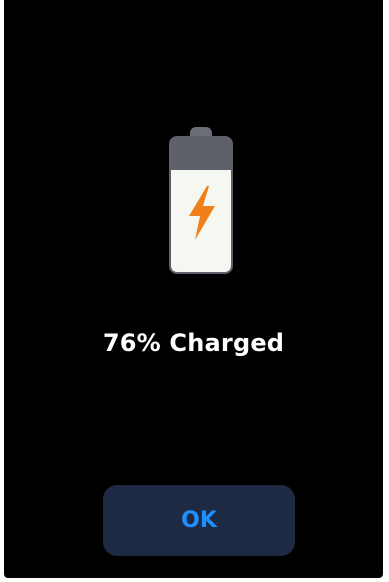 The width and height of the screenshot is (389, 582). What do you see at coordinates (199, 520) in the screenshot?
I see `ok-button: OK` at bounding box center [199, 520].